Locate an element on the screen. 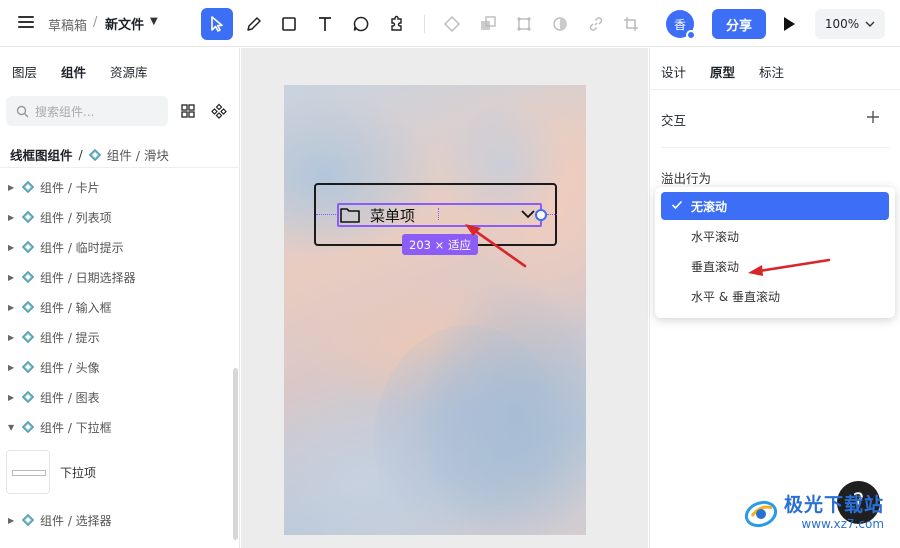 The height and width of the screenshot is (548, 900). tree-item: ▶ 组件 / 日期选择器 is located at coordinates (72, 277).